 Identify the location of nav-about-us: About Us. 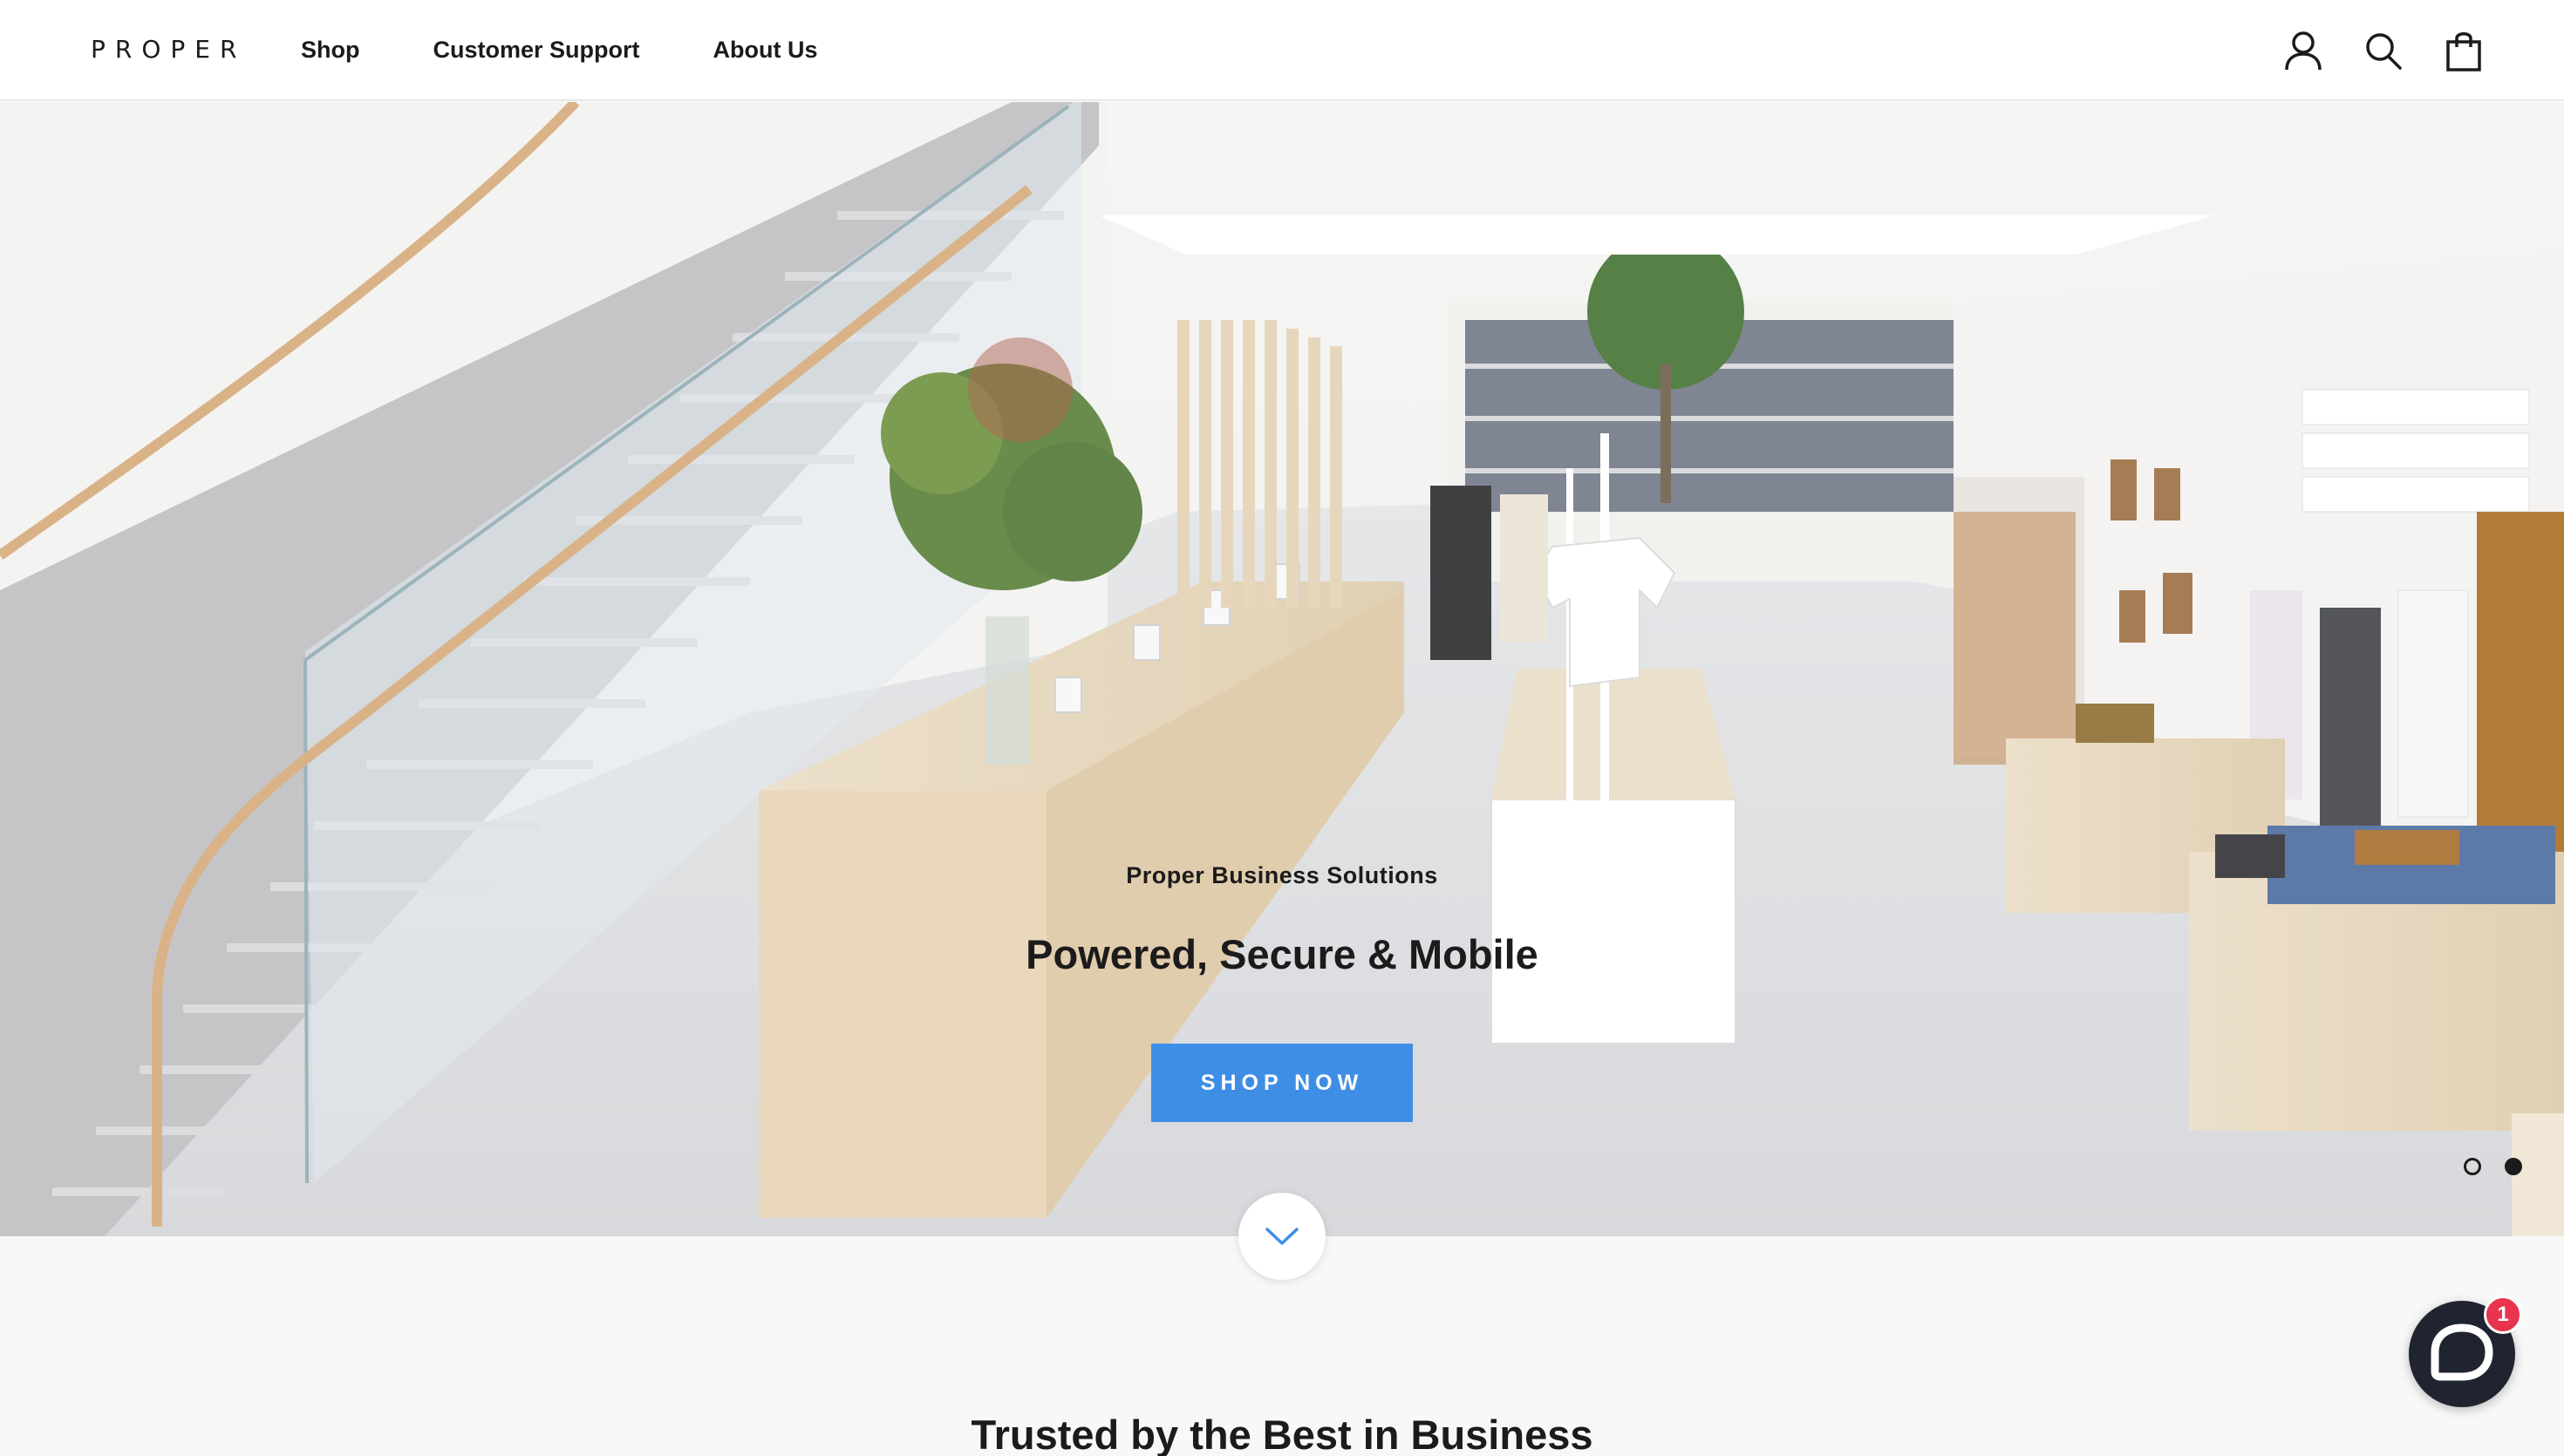
(765, 50).